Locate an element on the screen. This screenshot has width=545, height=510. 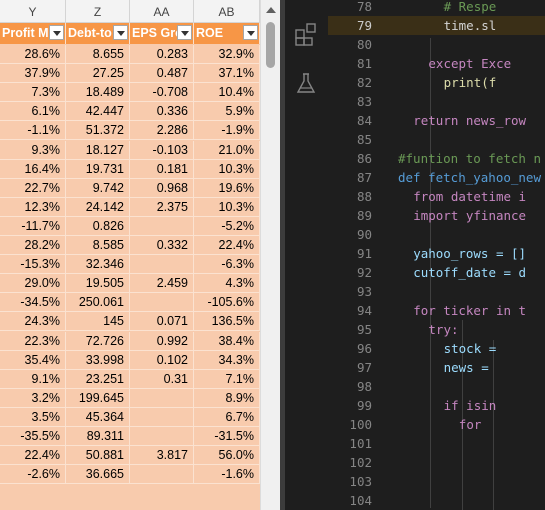
profit-margin-cell: 35.4% is located at coordinates (33, 360).